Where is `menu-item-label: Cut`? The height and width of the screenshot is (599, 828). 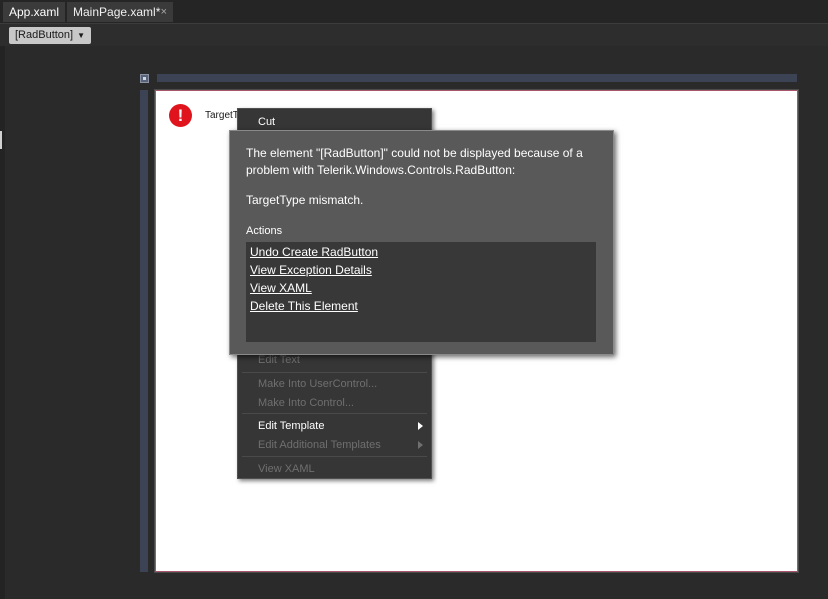 menu-item-label: Cut is located at coordinates (267, 122).